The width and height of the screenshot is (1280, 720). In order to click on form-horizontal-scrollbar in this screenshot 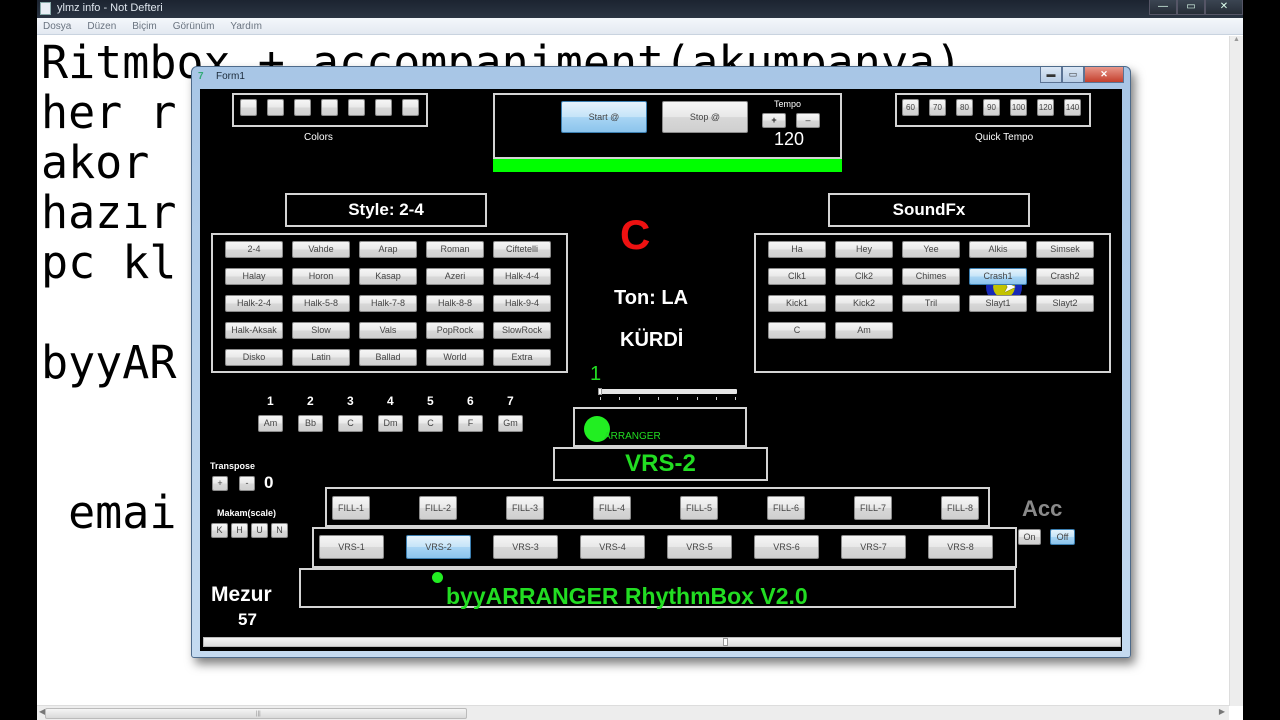, I will do `click(662, 642)`.